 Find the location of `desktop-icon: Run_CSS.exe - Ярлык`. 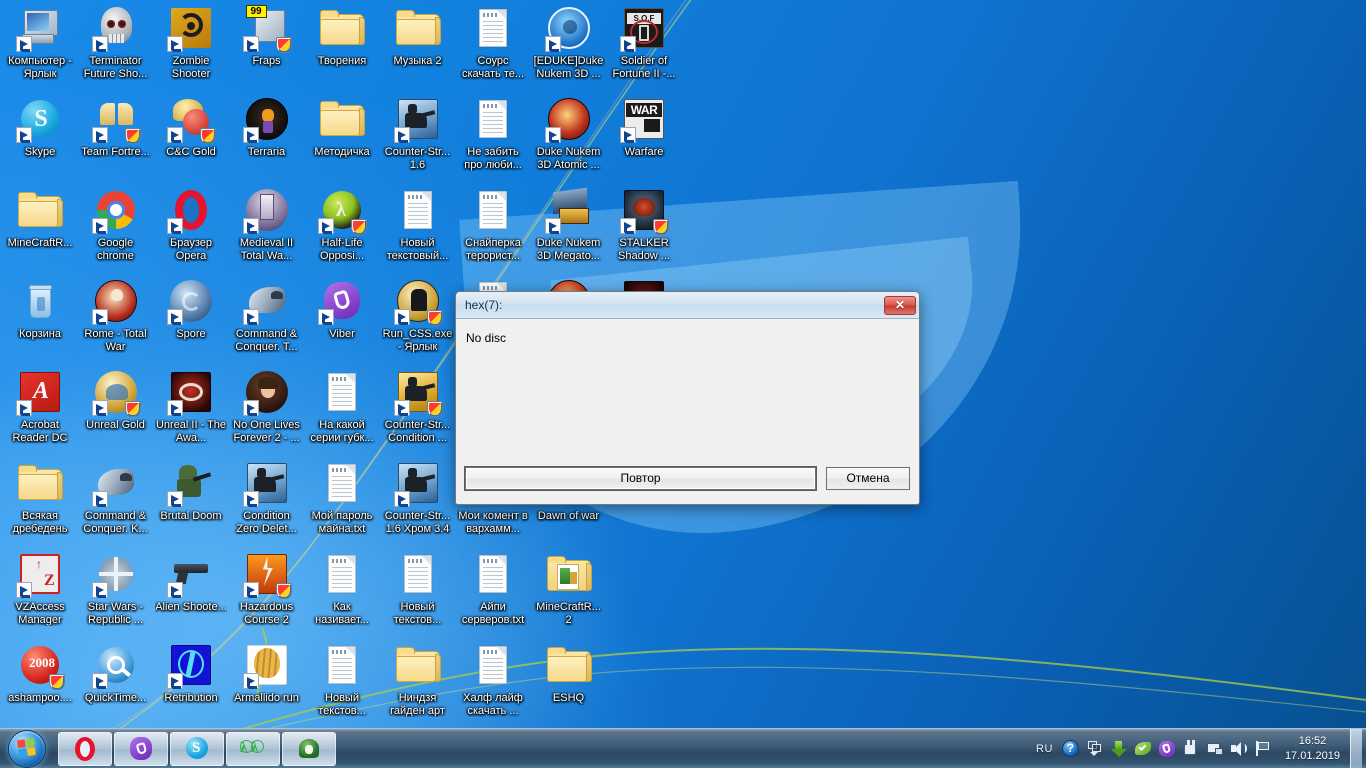

desktop-icon: Run_CSS.exe - Ярлык is located at coordinates (418, 315).